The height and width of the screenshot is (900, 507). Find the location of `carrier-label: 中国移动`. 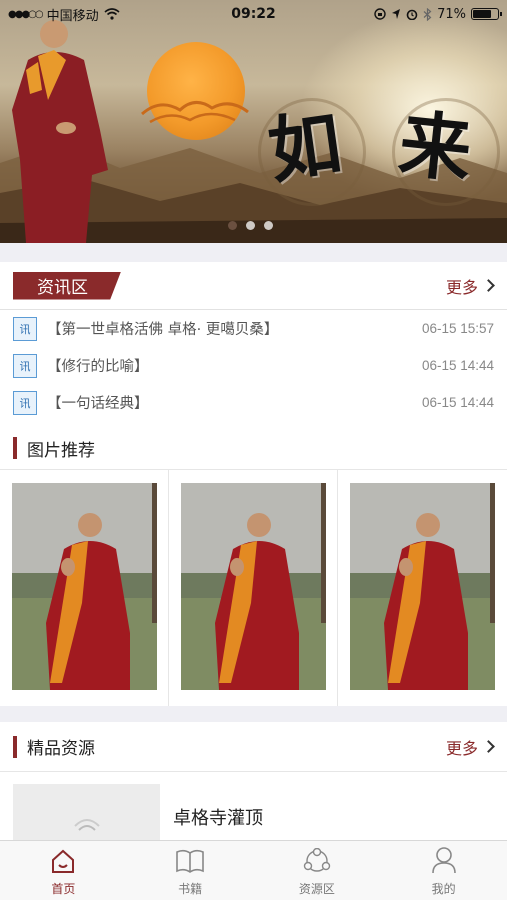

carrier-label: 中国移动 is located at coordinates (72, 16).